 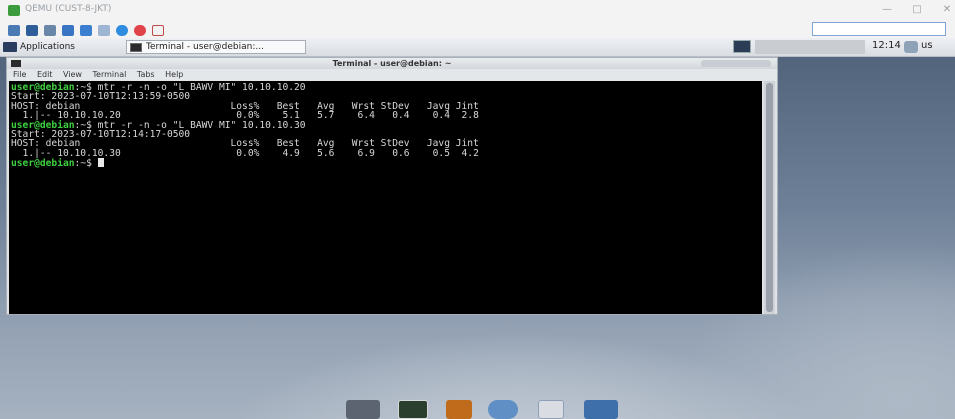 I want to click on screenshot-icon, so click(x=158, y=30).